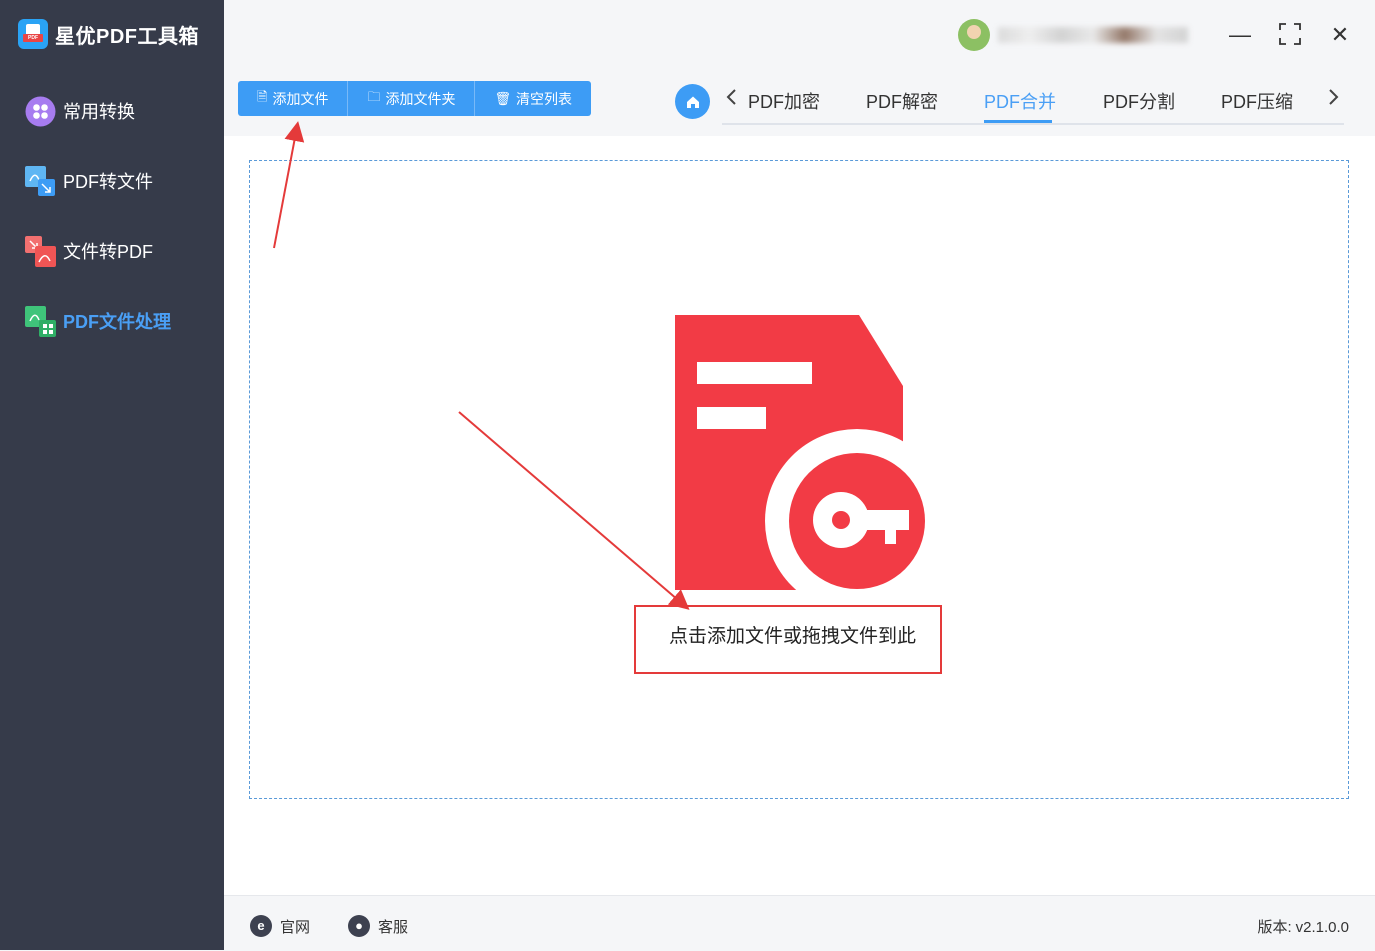 The height and width of the screenshot is (951, 1375). What do you see at coordinates (261, 926) in the screenshot?
I see `ie-browser-icon: e` at bounding box center [261, 926].